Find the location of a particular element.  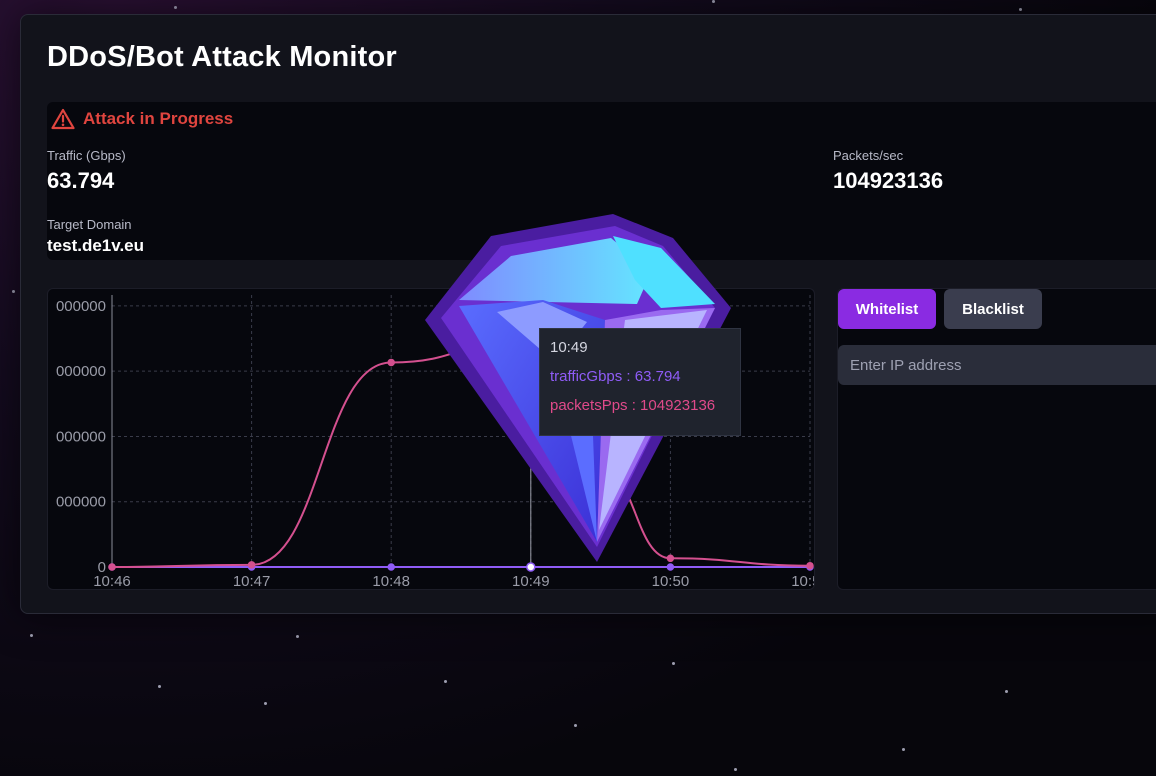

x-tick-label: 10:50 is located at coordinates (671, 581).